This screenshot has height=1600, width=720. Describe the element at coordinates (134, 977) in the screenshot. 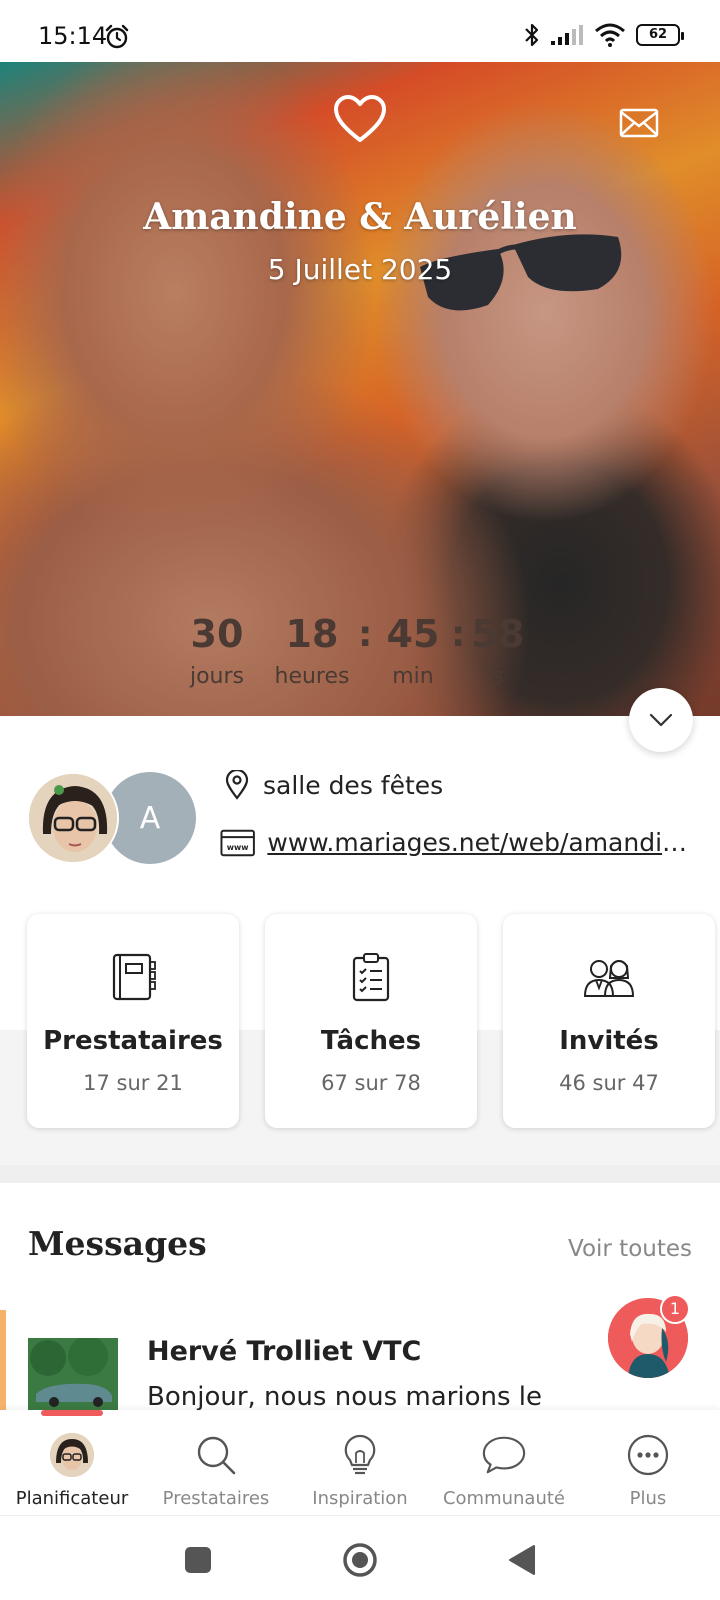

I see `notebook-icon` at that location.